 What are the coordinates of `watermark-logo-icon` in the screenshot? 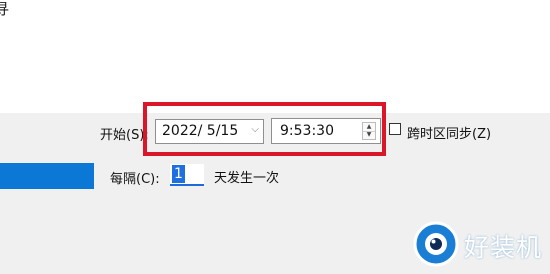 It's located at (436, 244).